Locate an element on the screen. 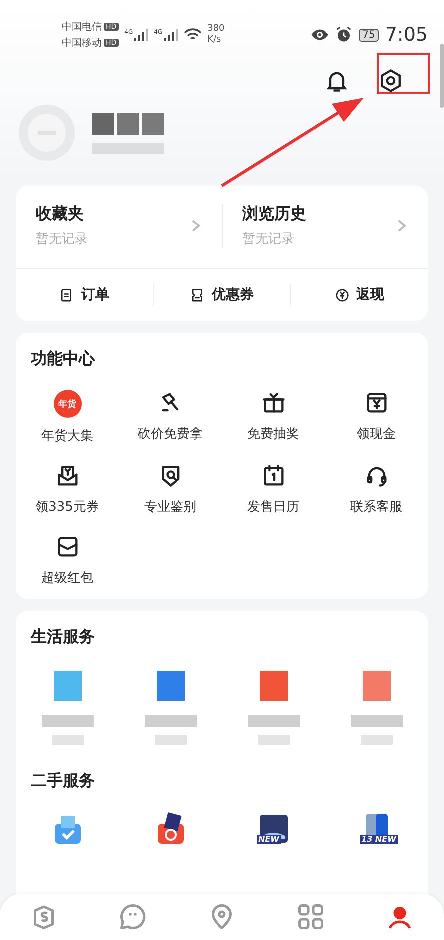  entry-title: 浏览历史 is located at coordinates (319, 214).